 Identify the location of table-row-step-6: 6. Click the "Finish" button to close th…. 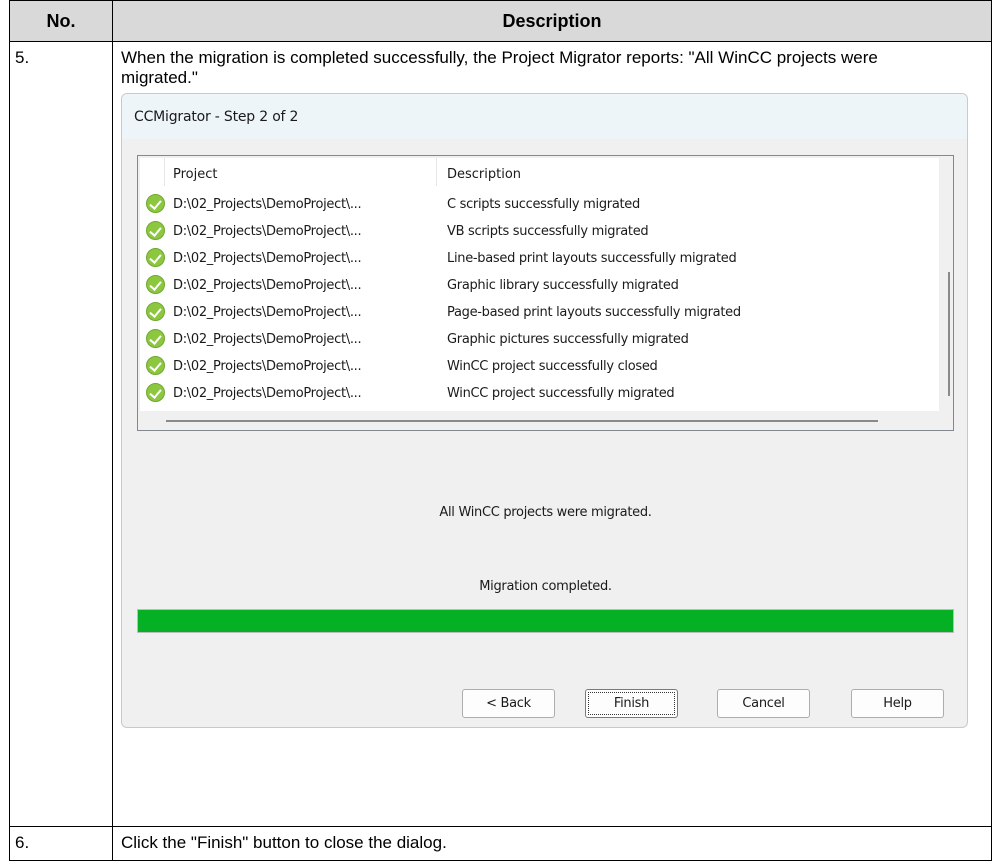
(500, 843).